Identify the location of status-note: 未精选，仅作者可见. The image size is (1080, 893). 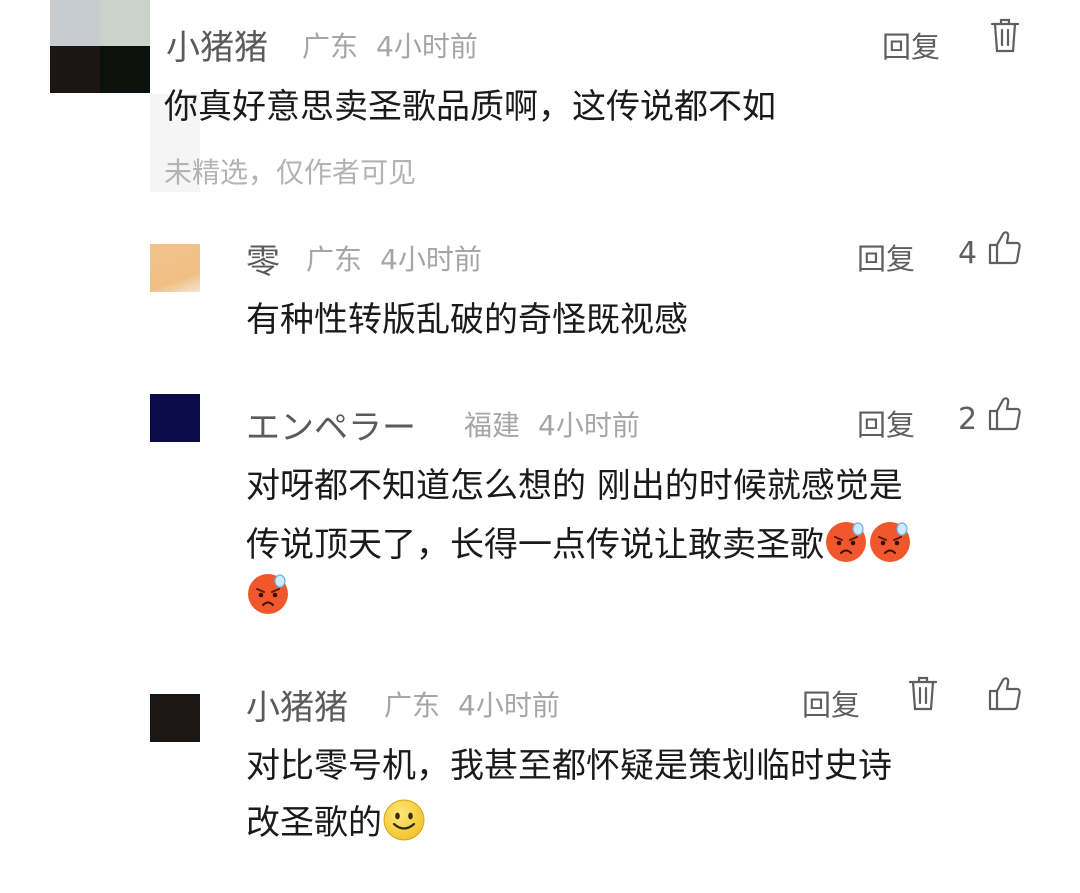
(290, 172).